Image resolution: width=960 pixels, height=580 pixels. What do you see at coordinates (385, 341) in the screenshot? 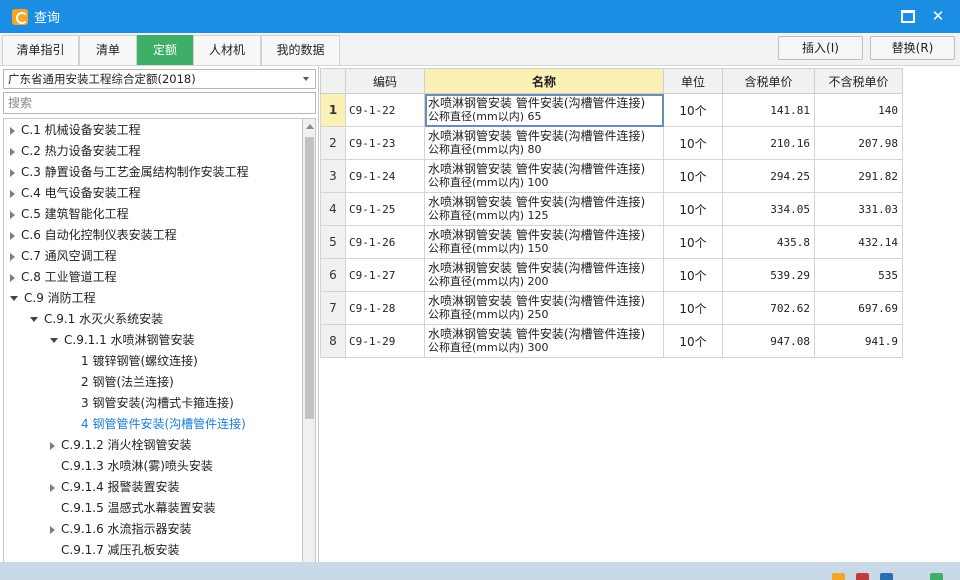
I see `cell-code: C9-1-29` at bounding box center [385, 341].